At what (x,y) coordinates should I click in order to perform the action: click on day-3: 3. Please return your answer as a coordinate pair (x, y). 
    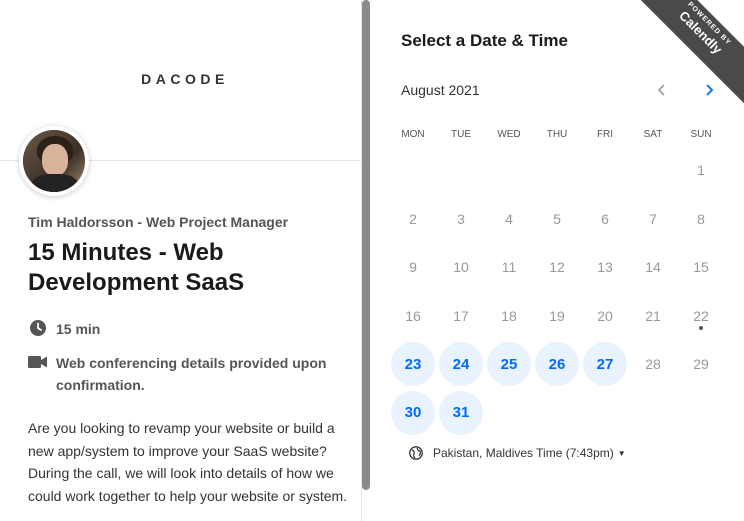
    Looking at the image, I should click on (461, 218).